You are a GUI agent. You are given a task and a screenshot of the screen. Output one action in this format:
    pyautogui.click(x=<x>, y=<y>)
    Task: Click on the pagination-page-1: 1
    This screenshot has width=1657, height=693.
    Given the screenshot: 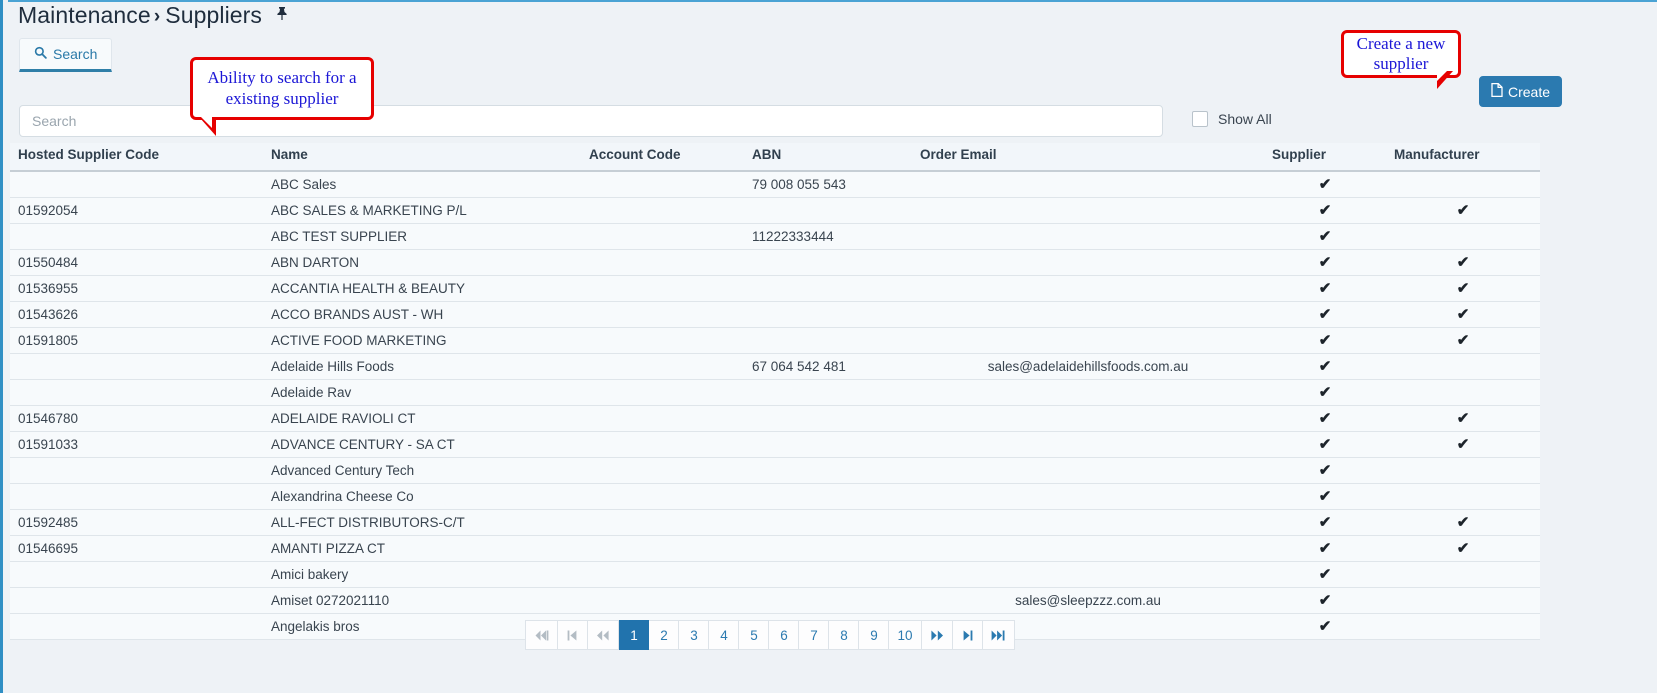 What is the action you would take?
    pyautogui.click(x=634, y=635)
    